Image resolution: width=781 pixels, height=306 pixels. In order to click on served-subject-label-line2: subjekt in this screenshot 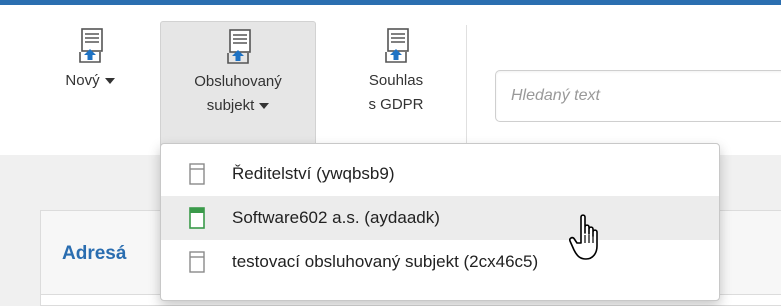, I will do `click(238, 106)`.